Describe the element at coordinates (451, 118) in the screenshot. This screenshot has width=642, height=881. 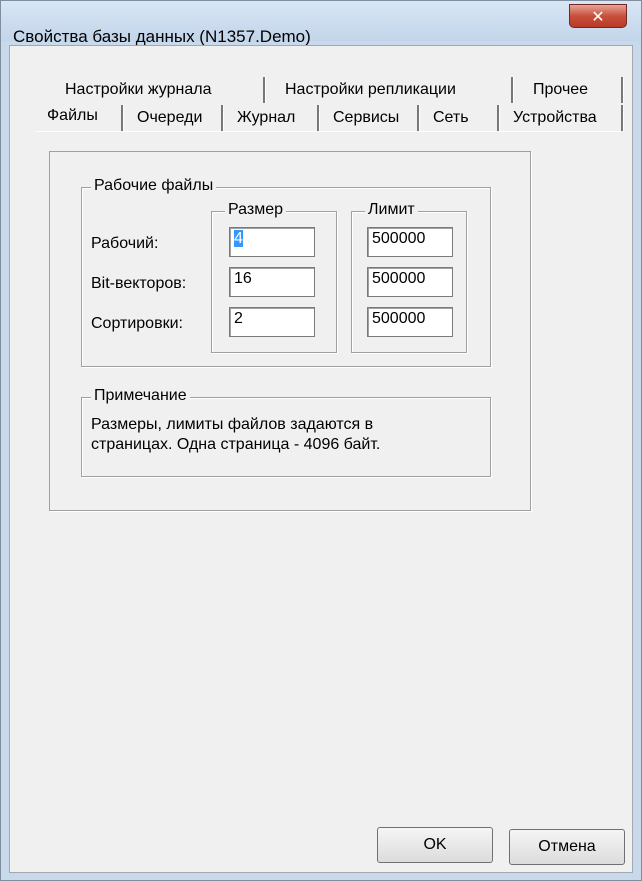
I see `tab-network: Сеть` at that location.